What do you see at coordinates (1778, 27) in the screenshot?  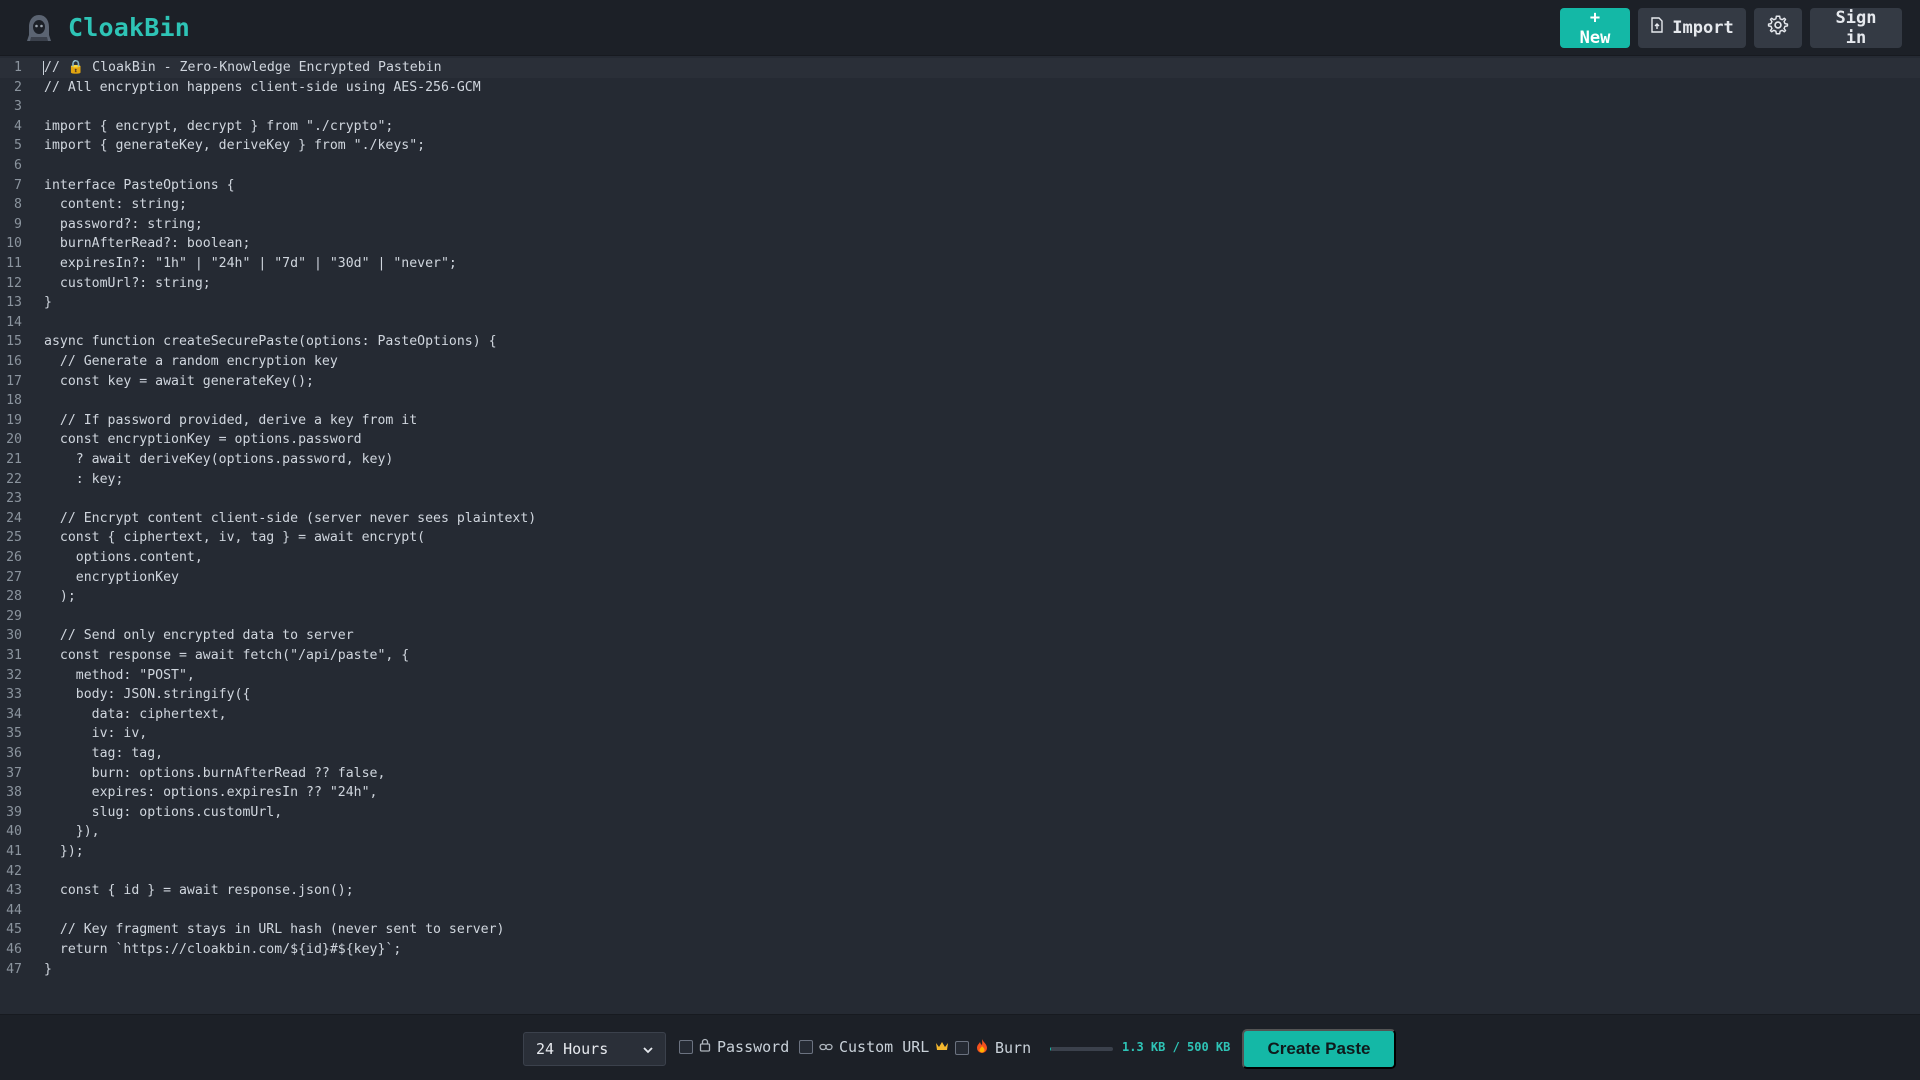 I see `settings-button` at bounding box center [1778, 27].